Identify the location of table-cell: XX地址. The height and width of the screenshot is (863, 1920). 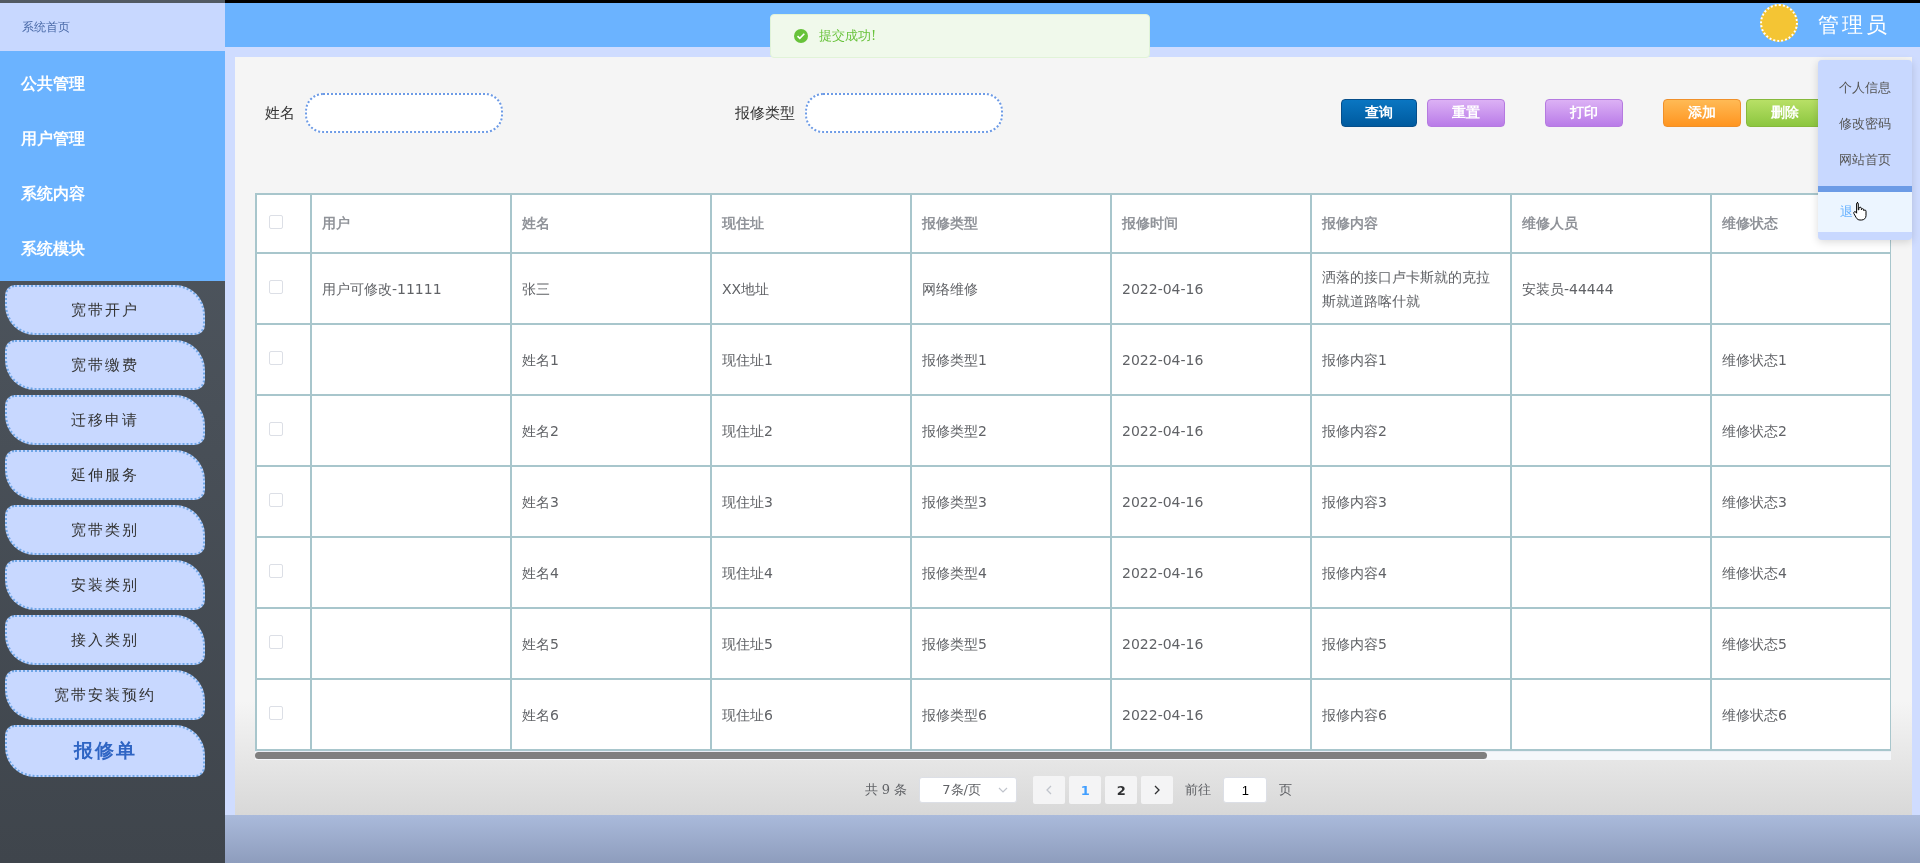
(746, 288).